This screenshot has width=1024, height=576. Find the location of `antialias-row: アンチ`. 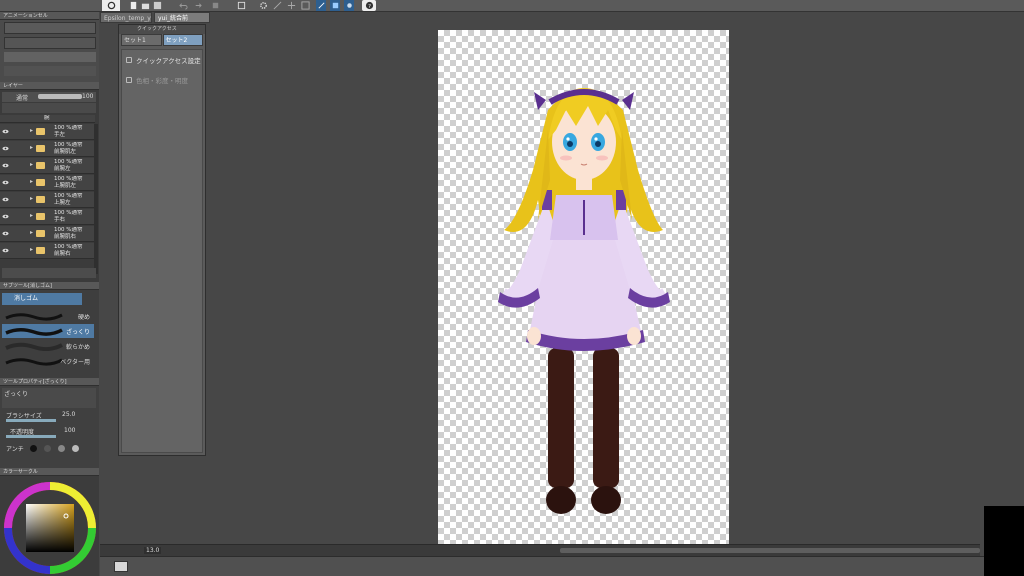

antialias-row: アンチ is located at coordinates (49, 449).